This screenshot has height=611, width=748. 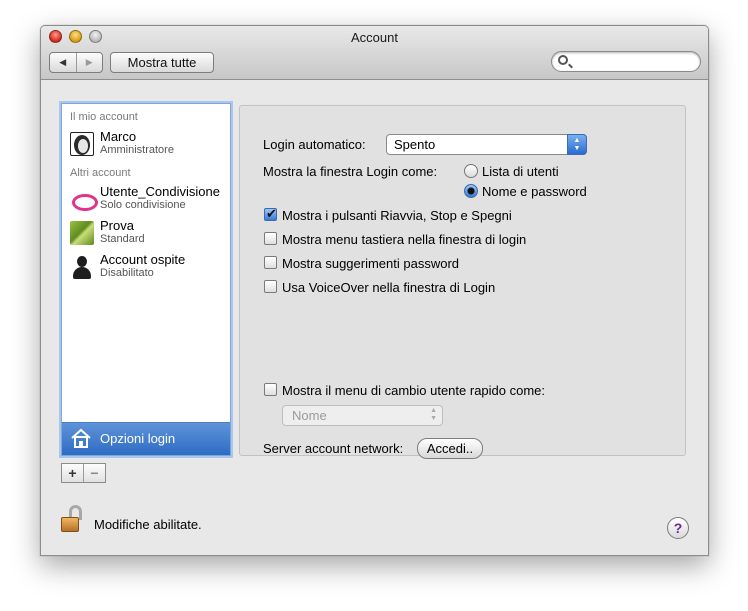 I want to click on show-all-button: Mostra tutte, so click(x=162, y=62).